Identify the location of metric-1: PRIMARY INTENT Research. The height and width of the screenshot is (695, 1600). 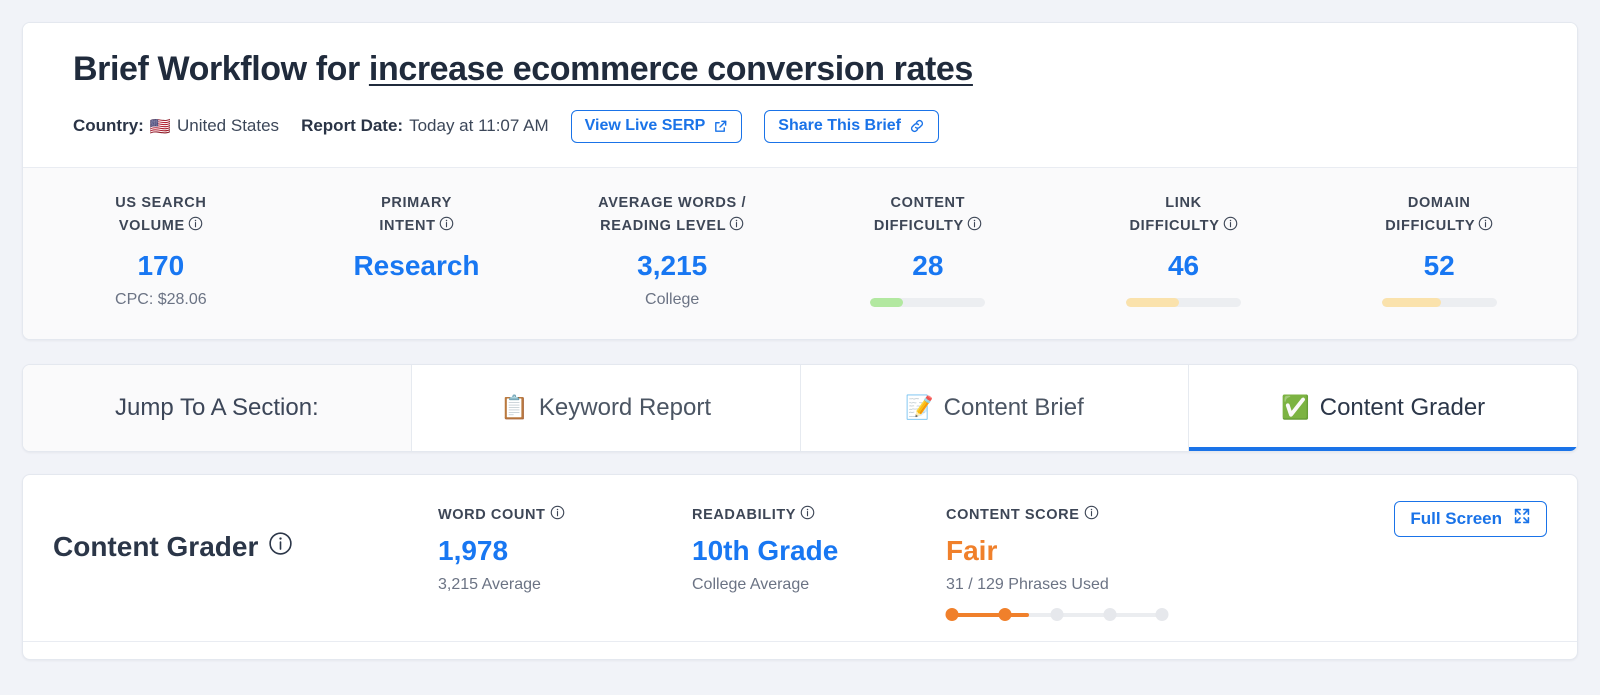
(417, 250).